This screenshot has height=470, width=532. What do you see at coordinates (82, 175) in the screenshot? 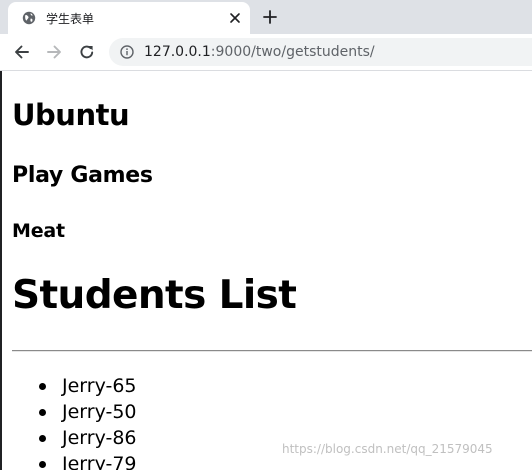
I see `hobby-heading: Play Games` at bounding box center [82, 175].